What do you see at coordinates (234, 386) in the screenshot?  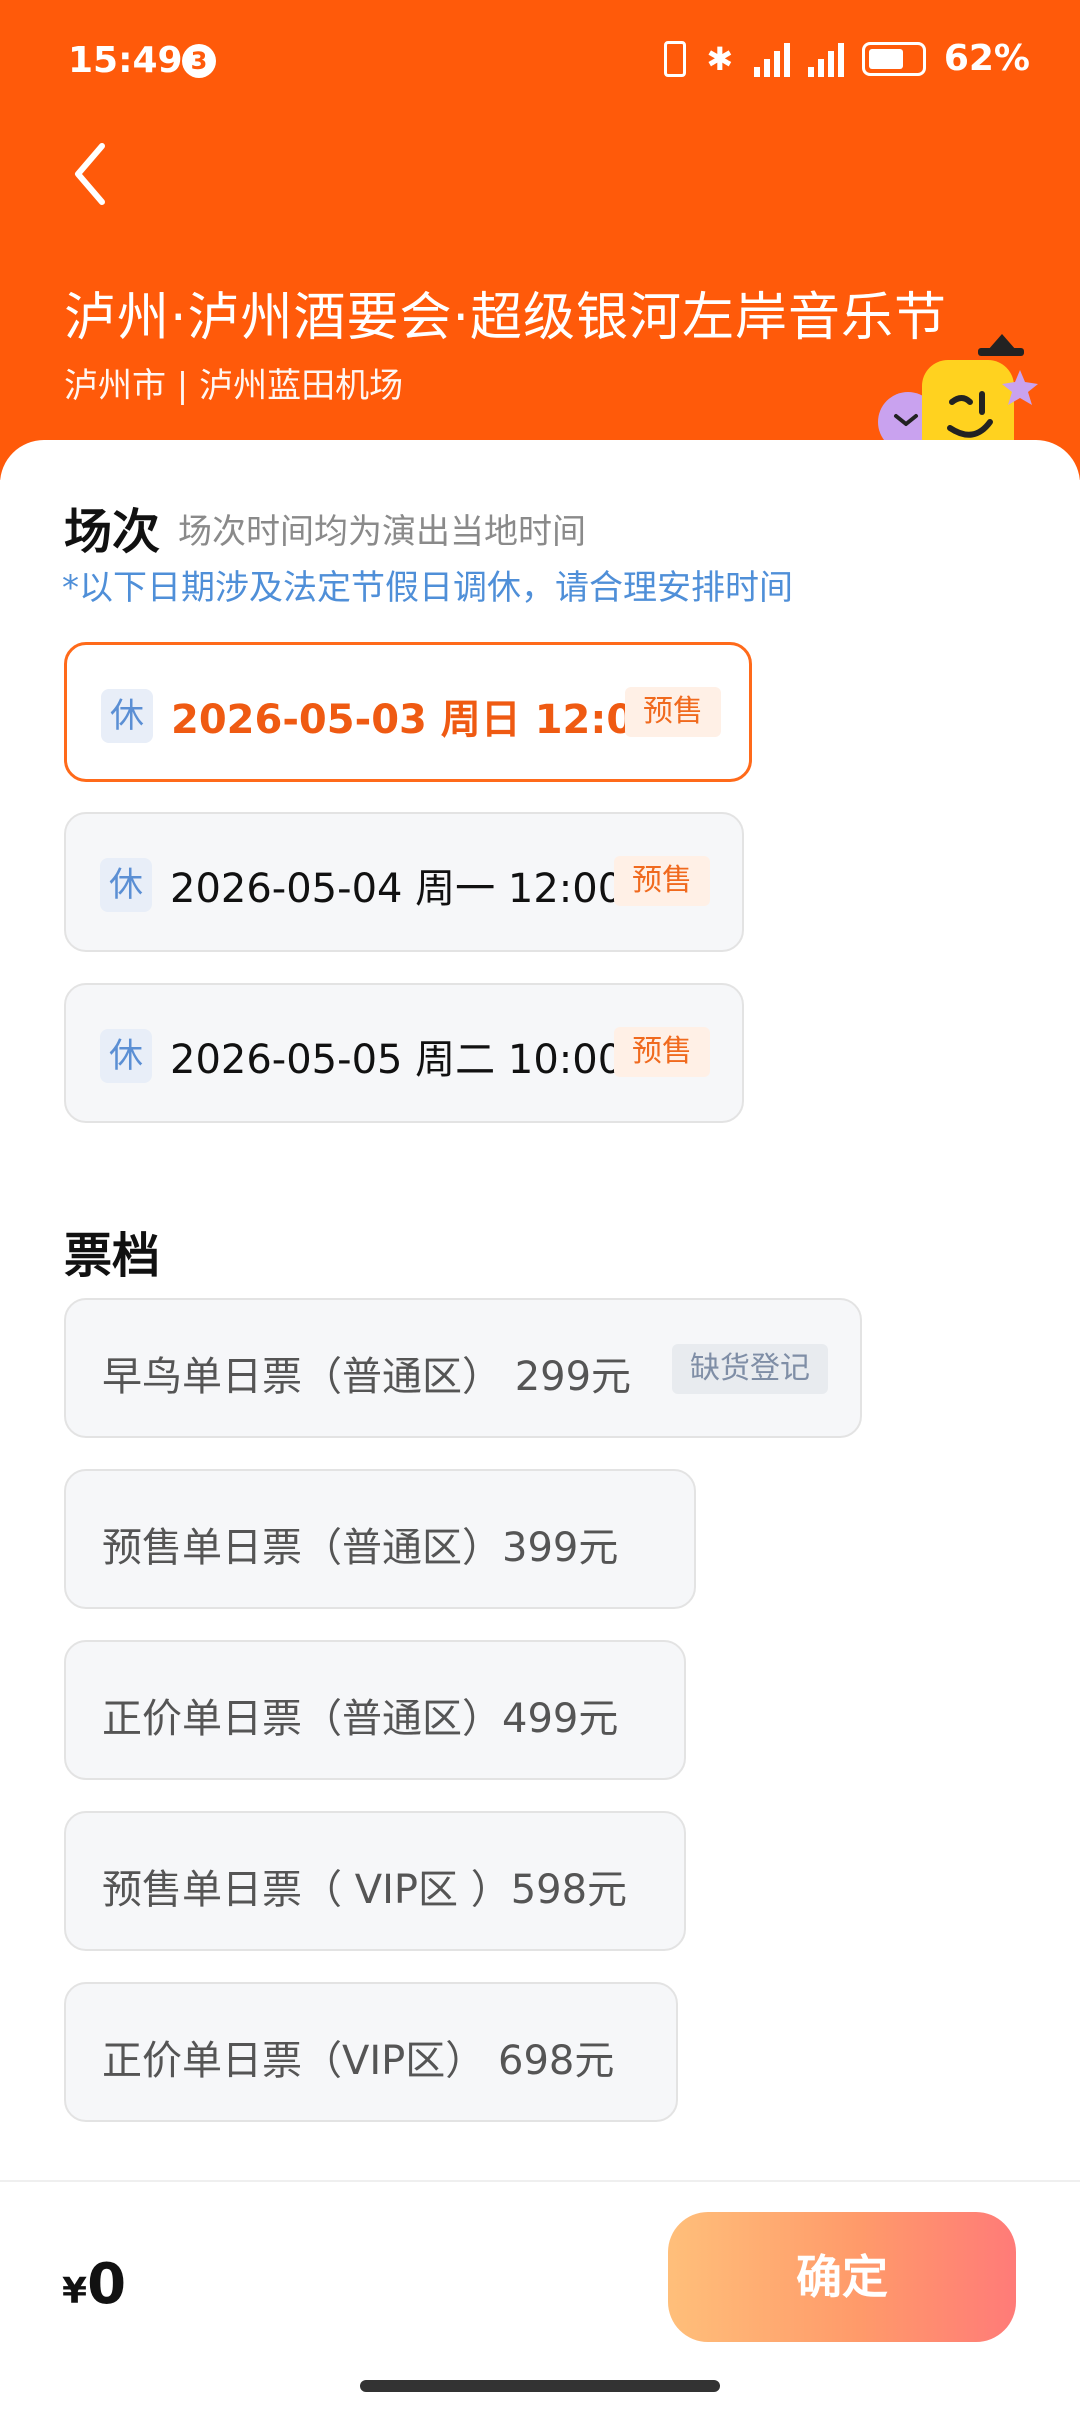 I see `event-location: 泸州市 | 泸州蓝田机场` at bounding box center [234, 386].